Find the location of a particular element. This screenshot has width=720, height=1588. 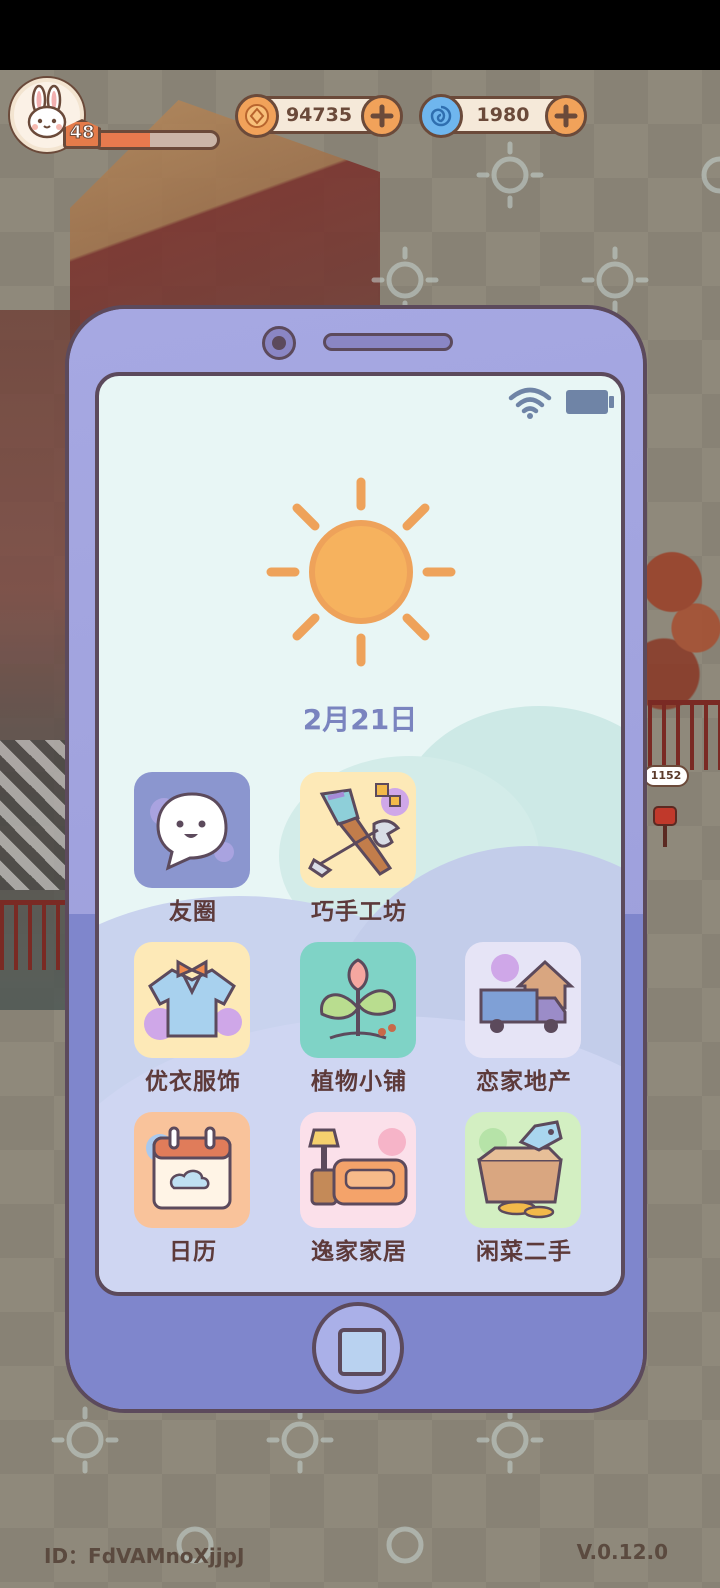

gem-value: 1980 is located at coordinates (503, 115).